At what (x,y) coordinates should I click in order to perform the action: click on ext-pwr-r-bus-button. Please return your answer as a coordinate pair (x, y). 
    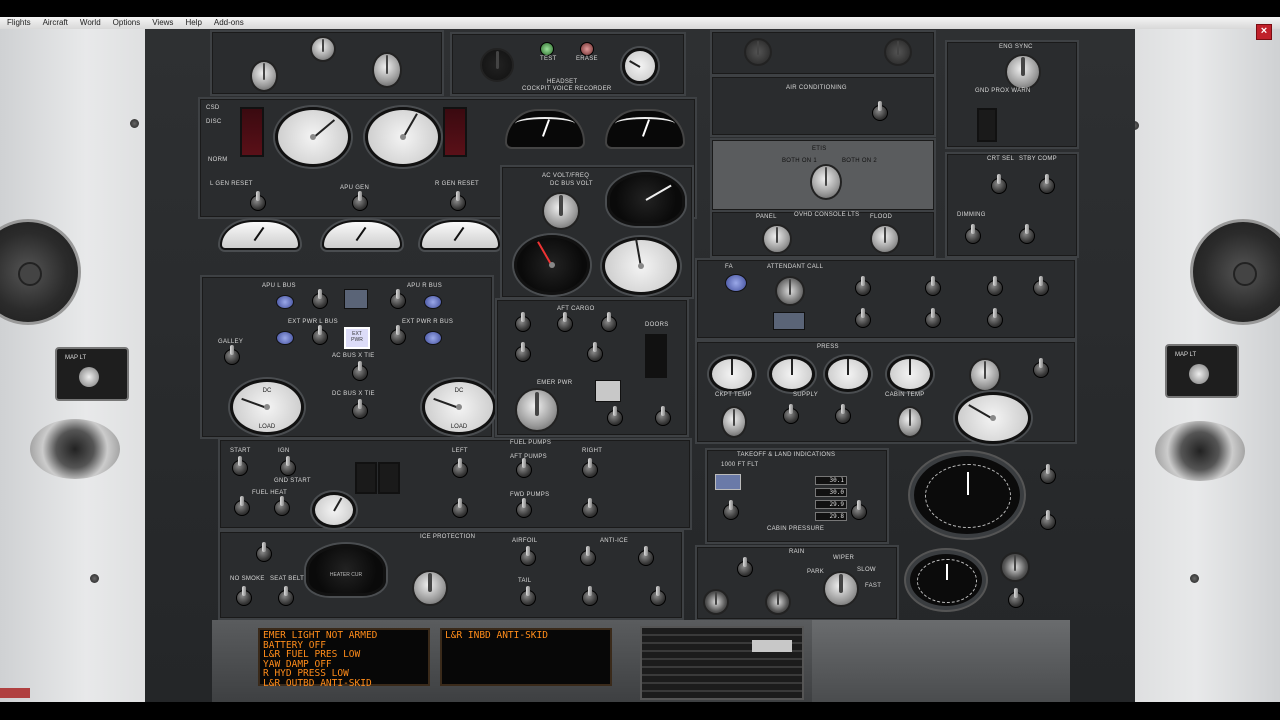
    Looking at the image, I should click on (433, 338).